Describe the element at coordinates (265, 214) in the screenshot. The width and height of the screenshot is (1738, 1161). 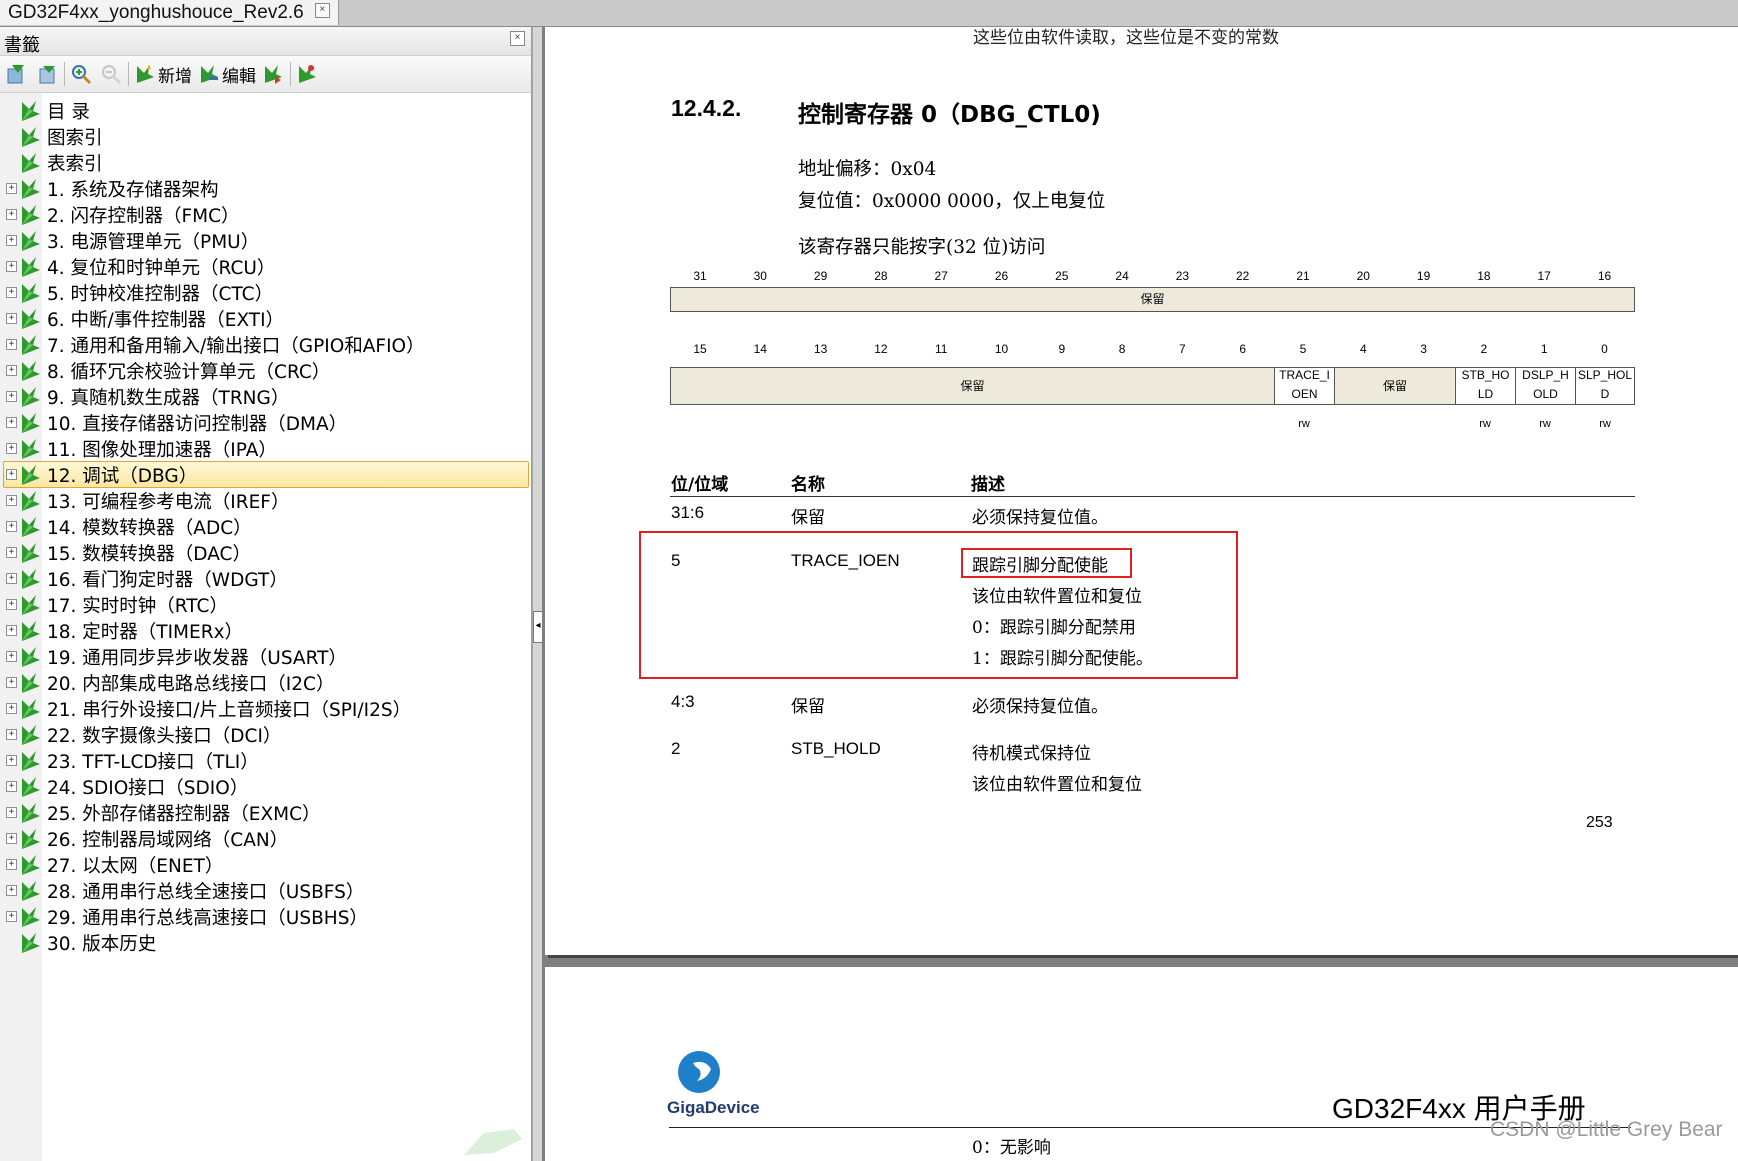
I see `bookmark-item: +2. 闪存控制器（FMC）` at that location.